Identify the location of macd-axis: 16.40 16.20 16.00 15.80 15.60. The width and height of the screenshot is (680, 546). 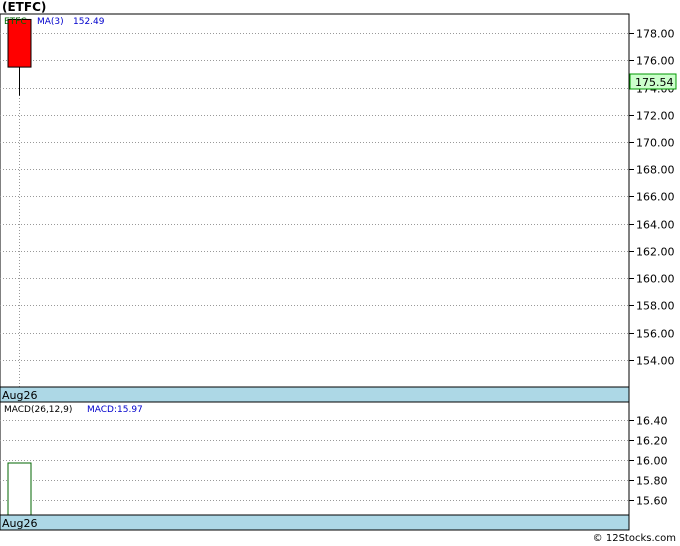
(648, 461).